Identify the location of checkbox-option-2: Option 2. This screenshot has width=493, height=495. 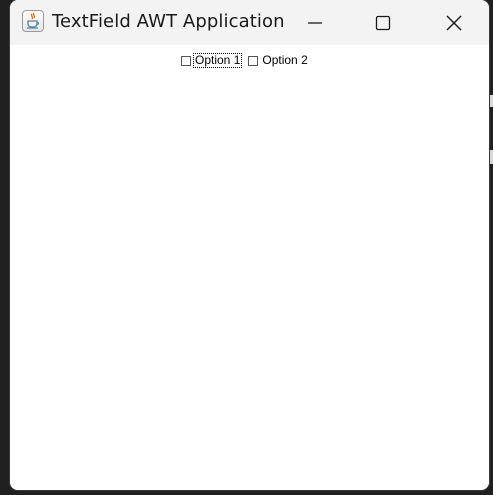
(278, 60).